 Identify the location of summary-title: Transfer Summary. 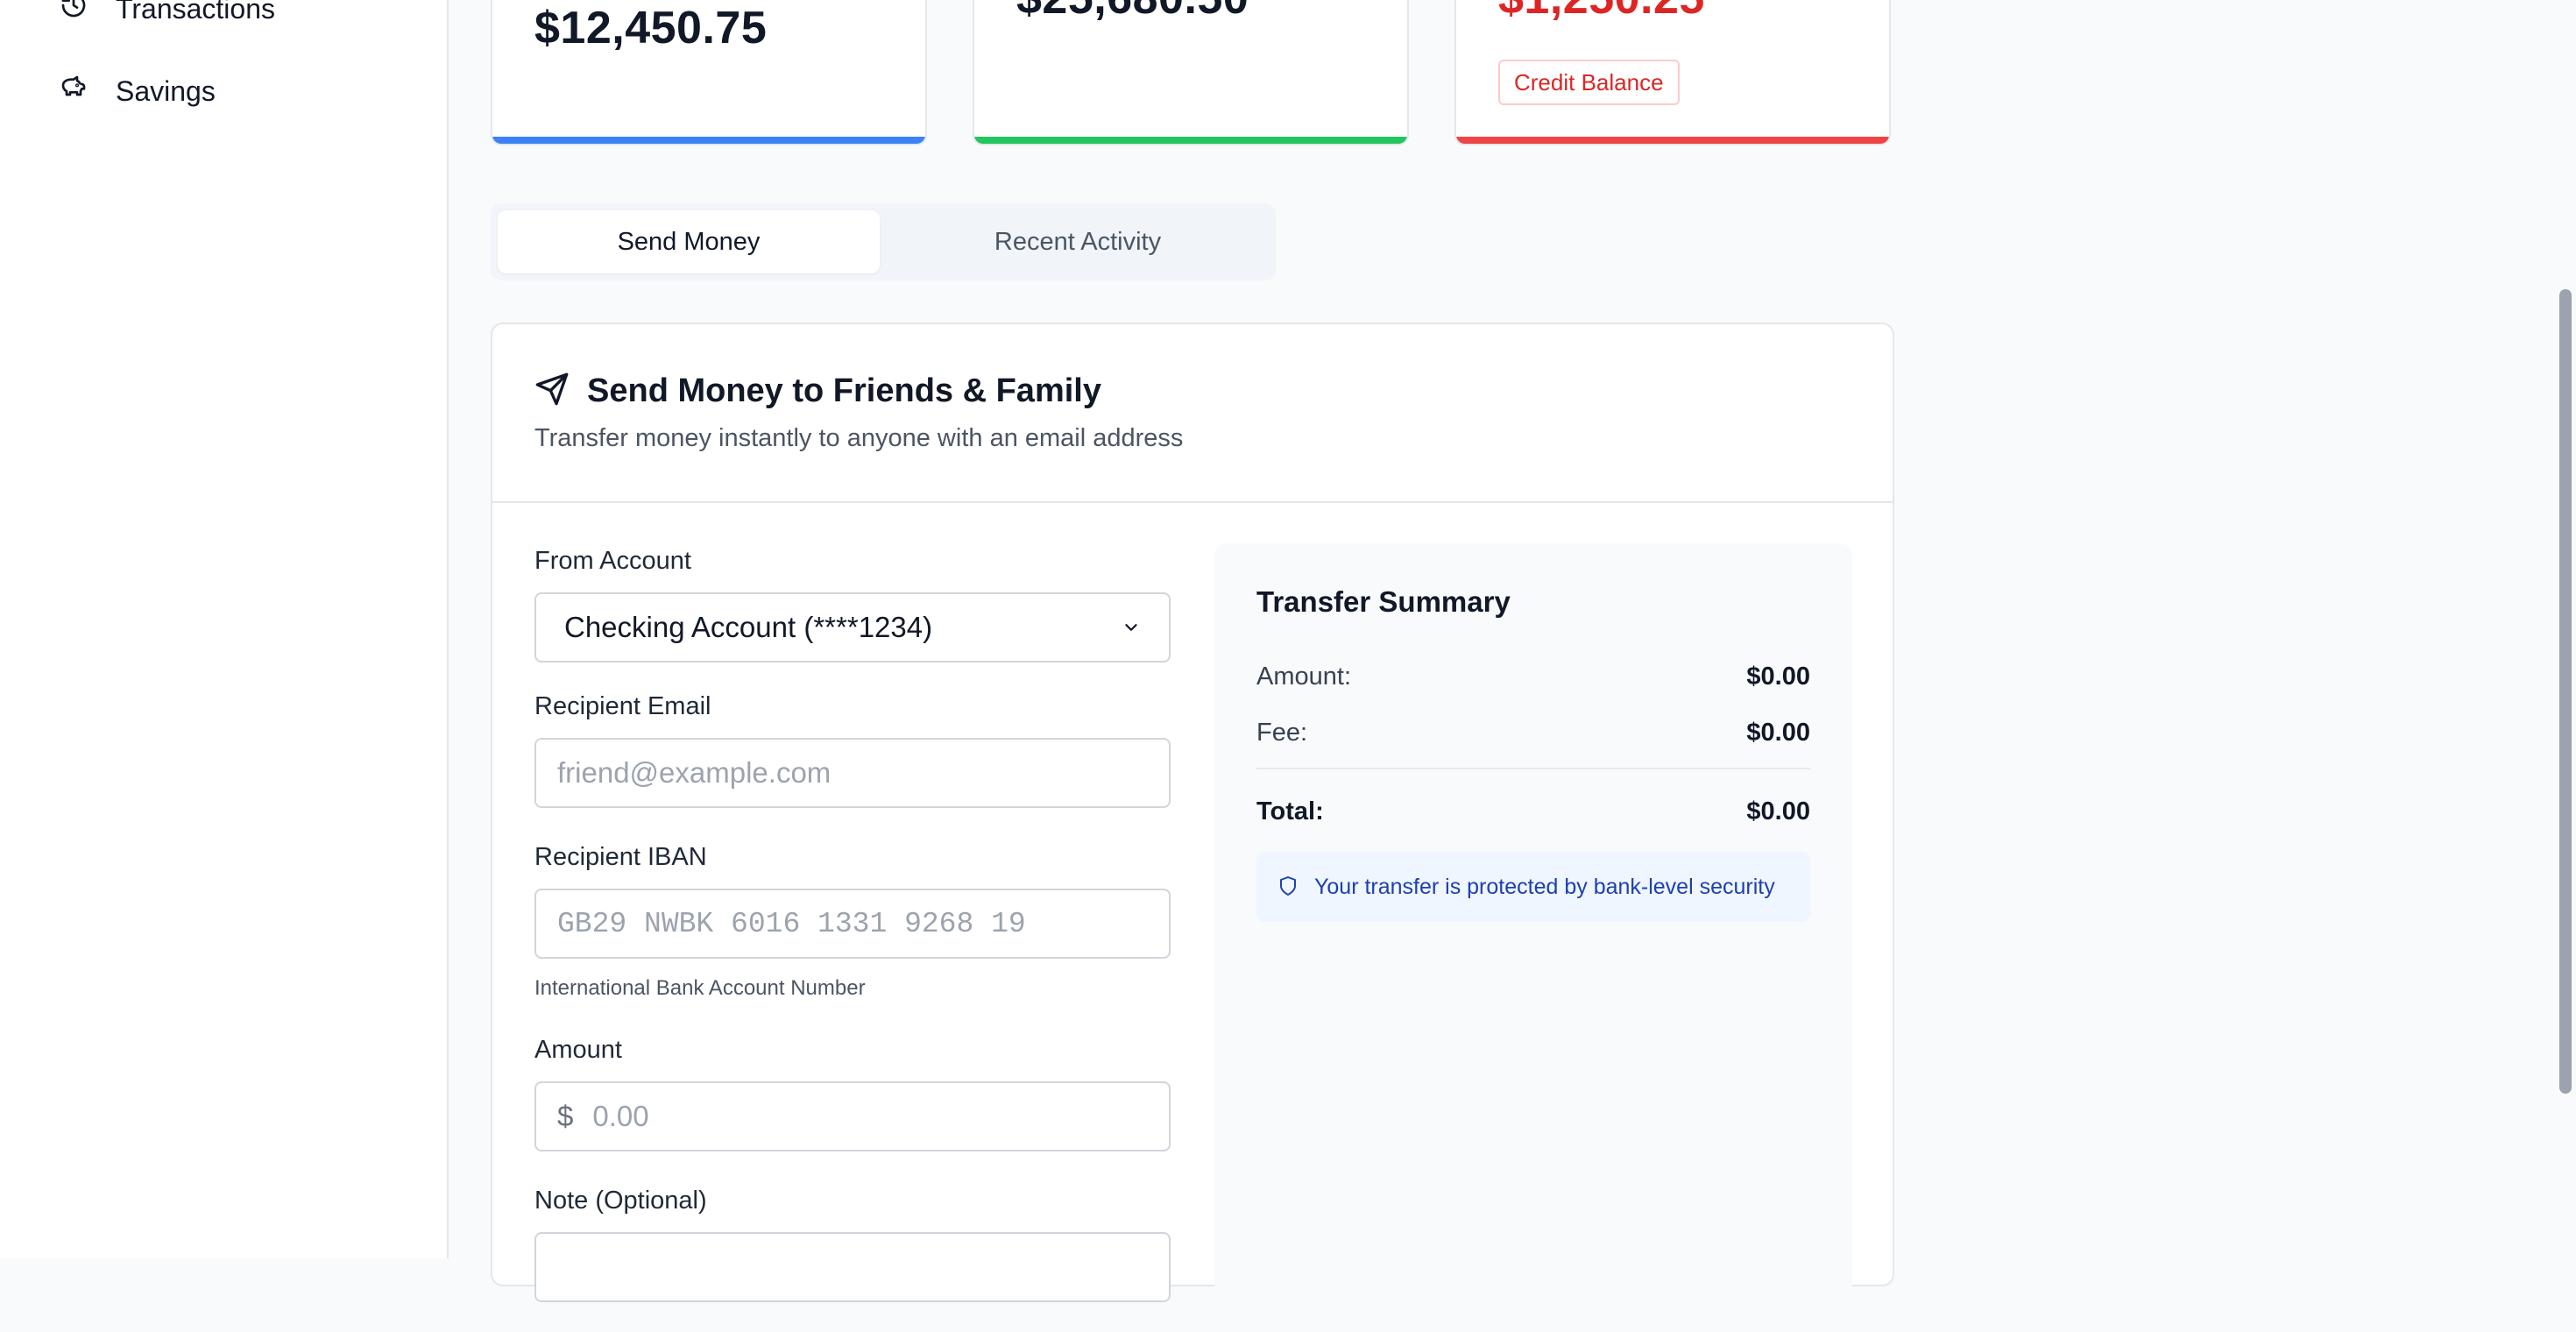
(1383, 601).